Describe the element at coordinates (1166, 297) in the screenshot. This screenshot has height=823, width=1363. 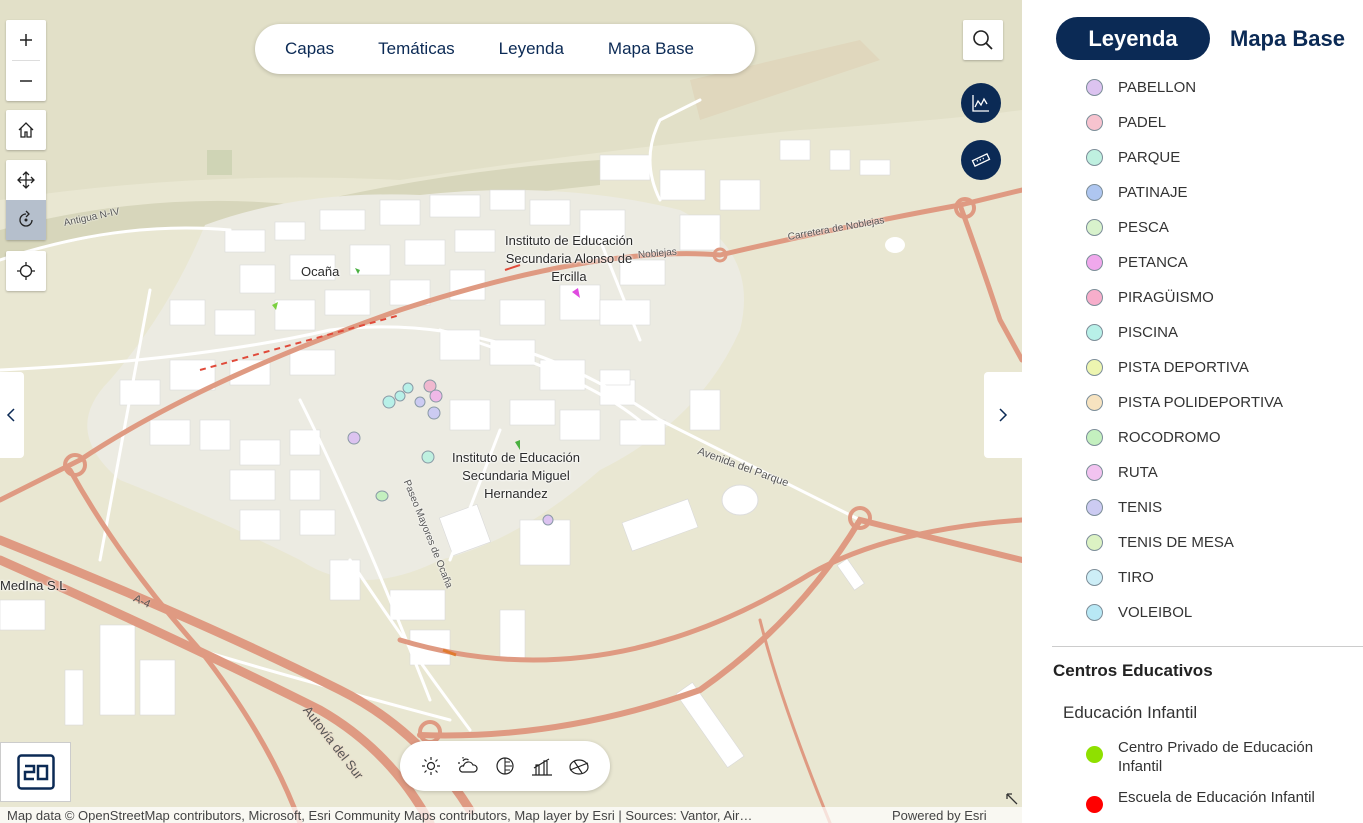
I see `legend-label: PIRAGÜISMO` at that location.